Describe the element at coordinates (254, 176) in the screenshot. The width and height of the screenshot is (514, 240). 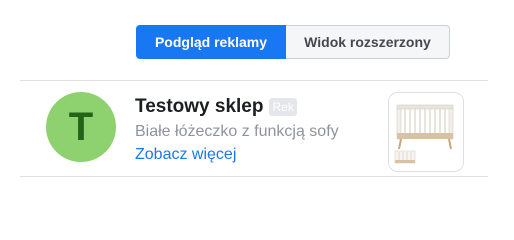
I see `bottom-divider` at that location.